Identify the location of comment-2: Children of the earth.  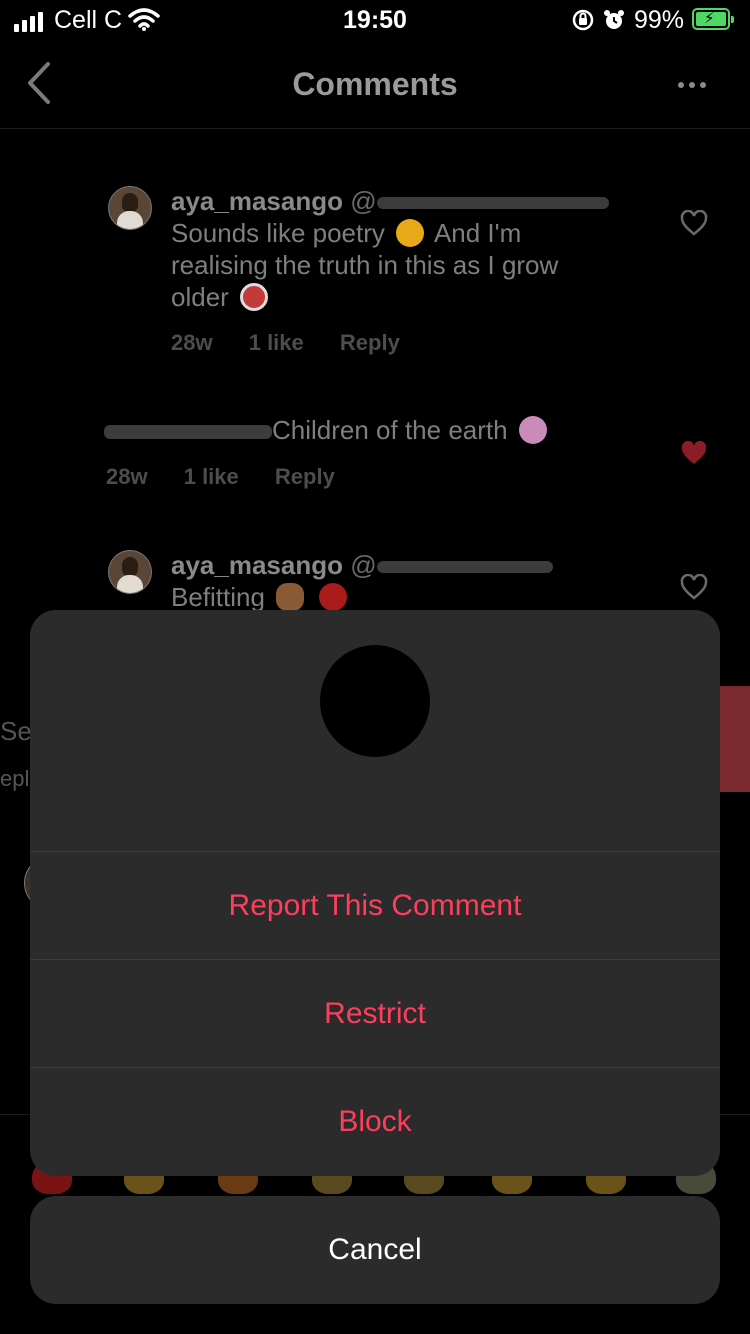
(364, 430).